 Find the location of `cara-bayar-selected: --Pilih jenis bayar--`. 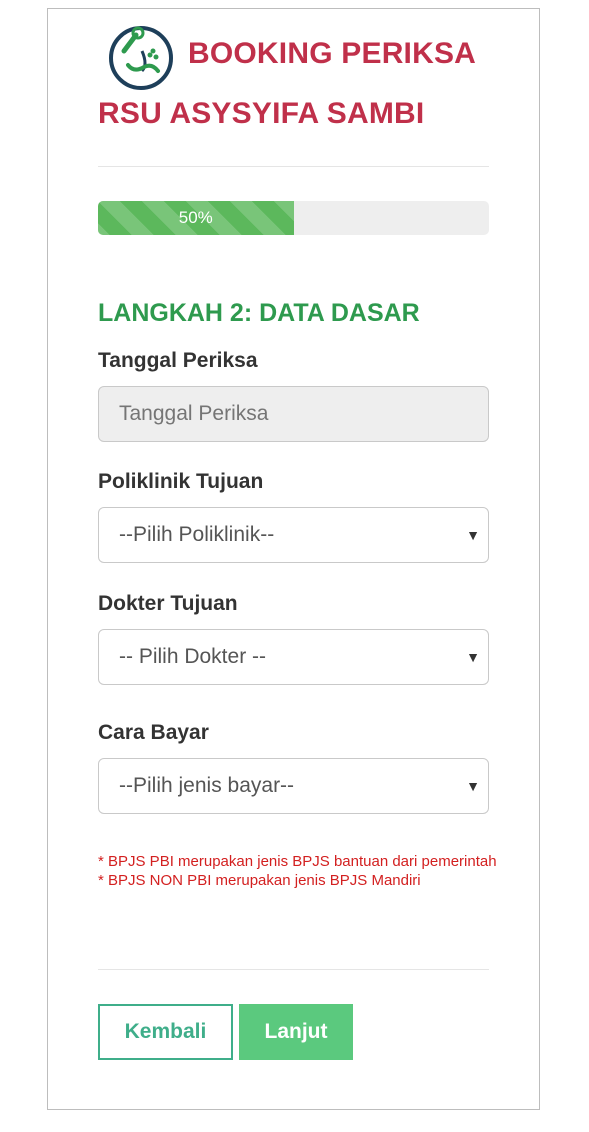

cara-bayar-selected: --Pilih jenis bayar-- is located at coordinates (207, 785).